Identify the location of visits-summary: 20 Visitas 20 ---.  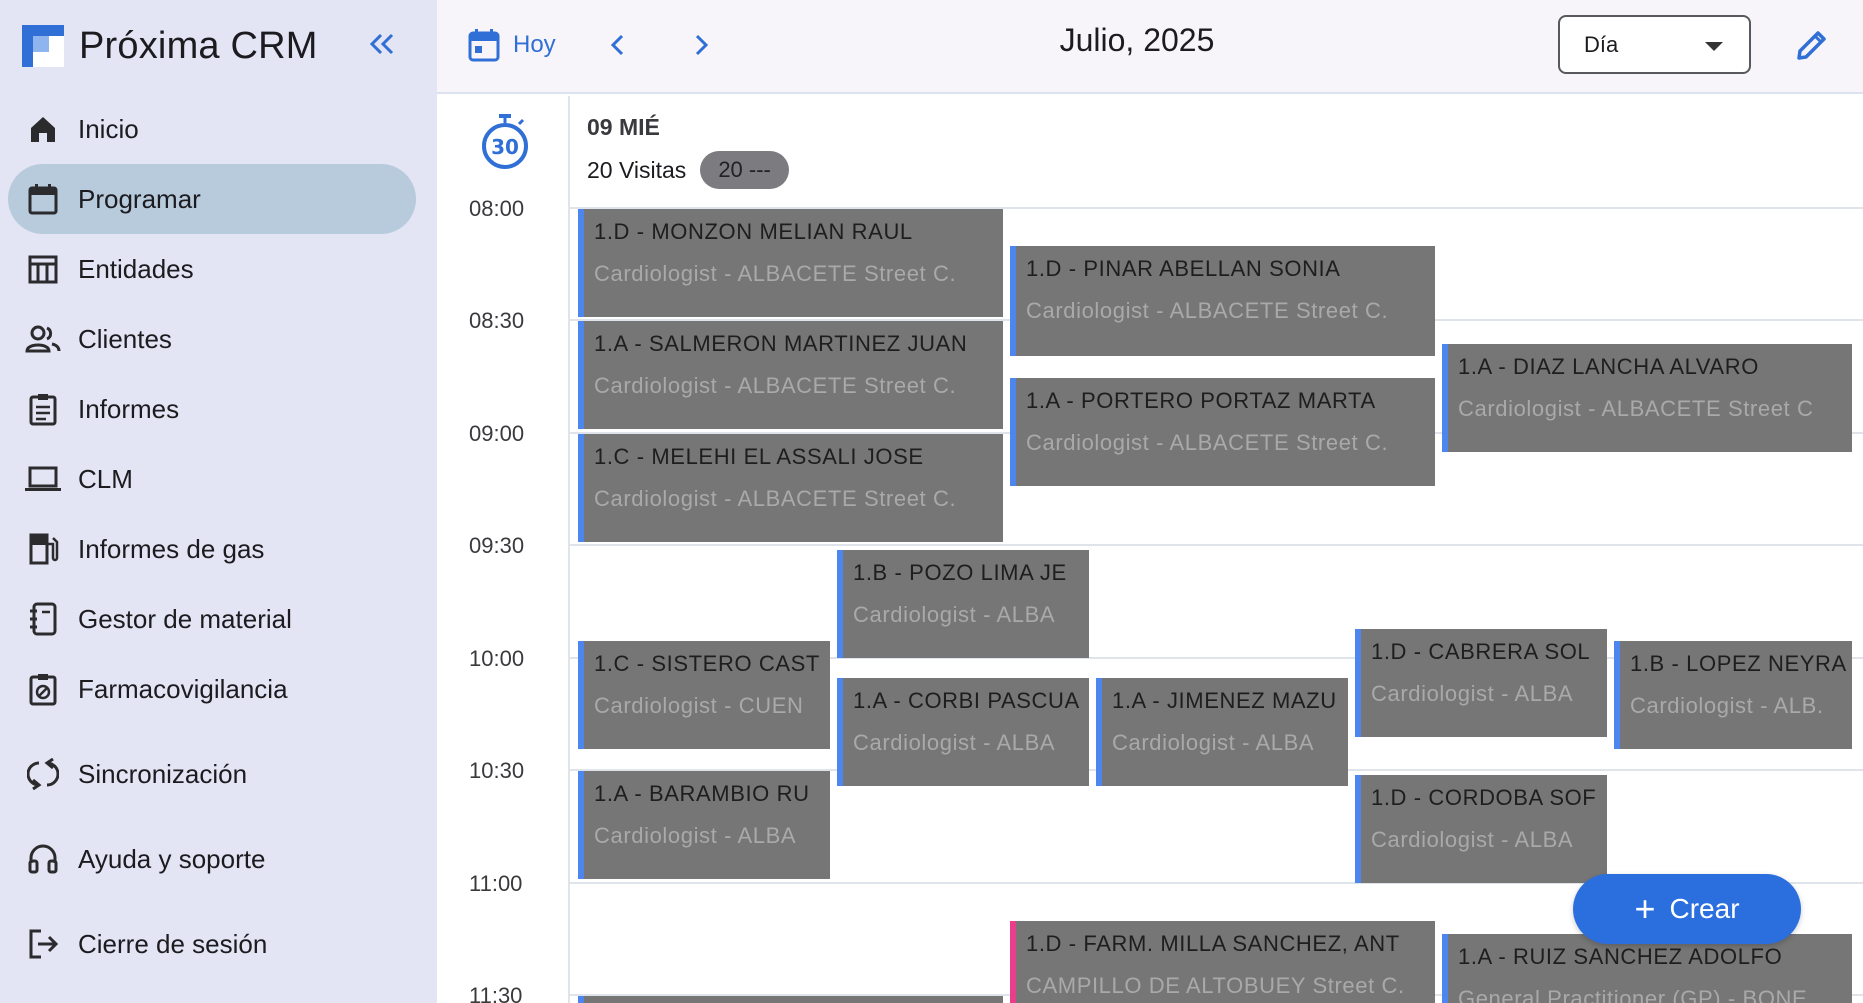
(688, 170).